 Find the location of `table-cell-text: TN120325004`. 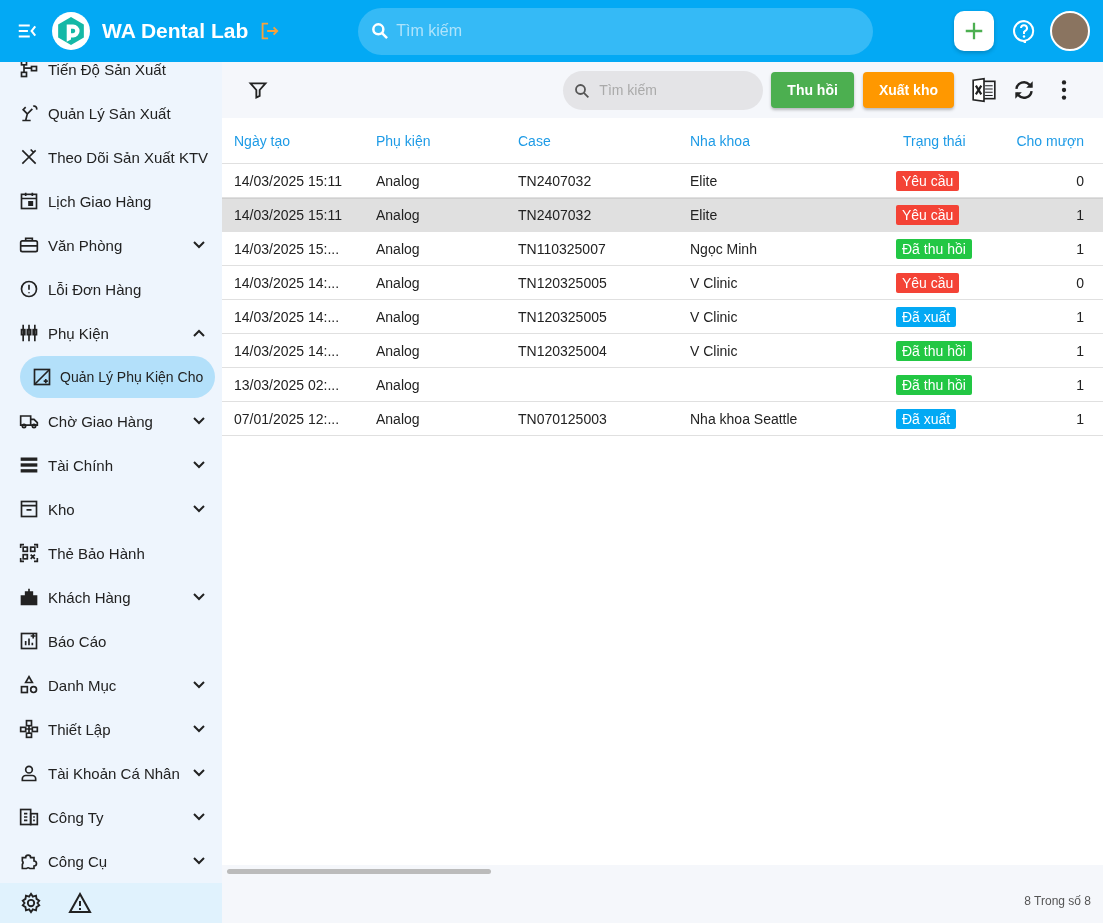

table-cell-text: TN120325004 is located at coordinates (563, 350).